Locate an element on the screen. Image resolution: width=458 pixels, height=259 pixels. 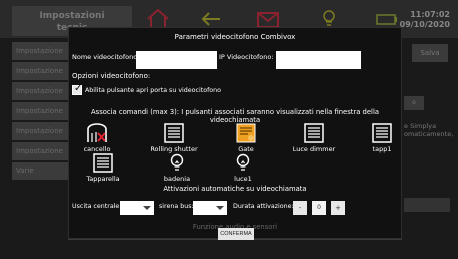
door-checkbox: ✓ is located at coordinates (77, 89).